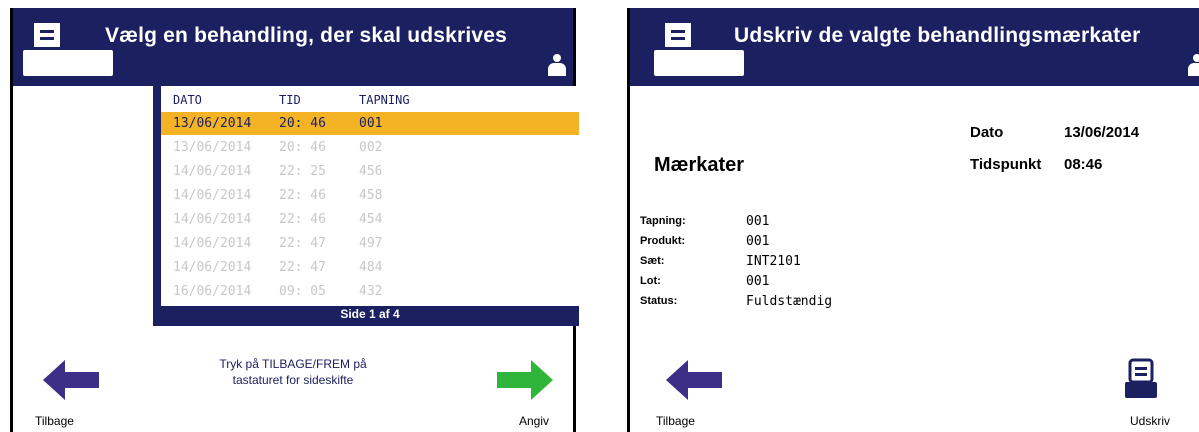 The width and height of the screenshot is (1199, 432). What do you see at coordinates (370, 314) in the screenshot?
I see `page-indicator: Side 1 af 4` at bounding box center [370, 314].